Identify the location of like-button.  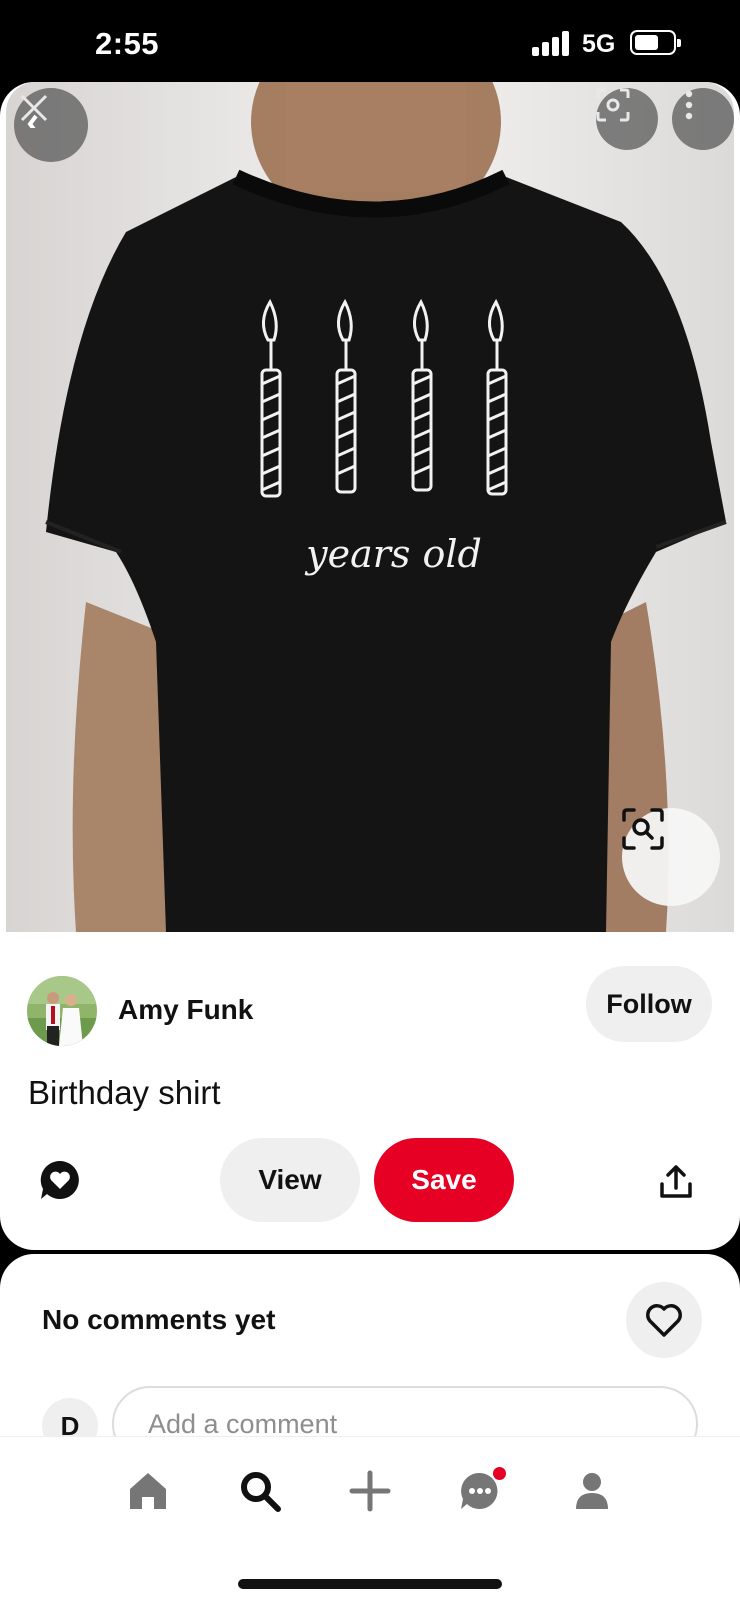
(664, 1320).